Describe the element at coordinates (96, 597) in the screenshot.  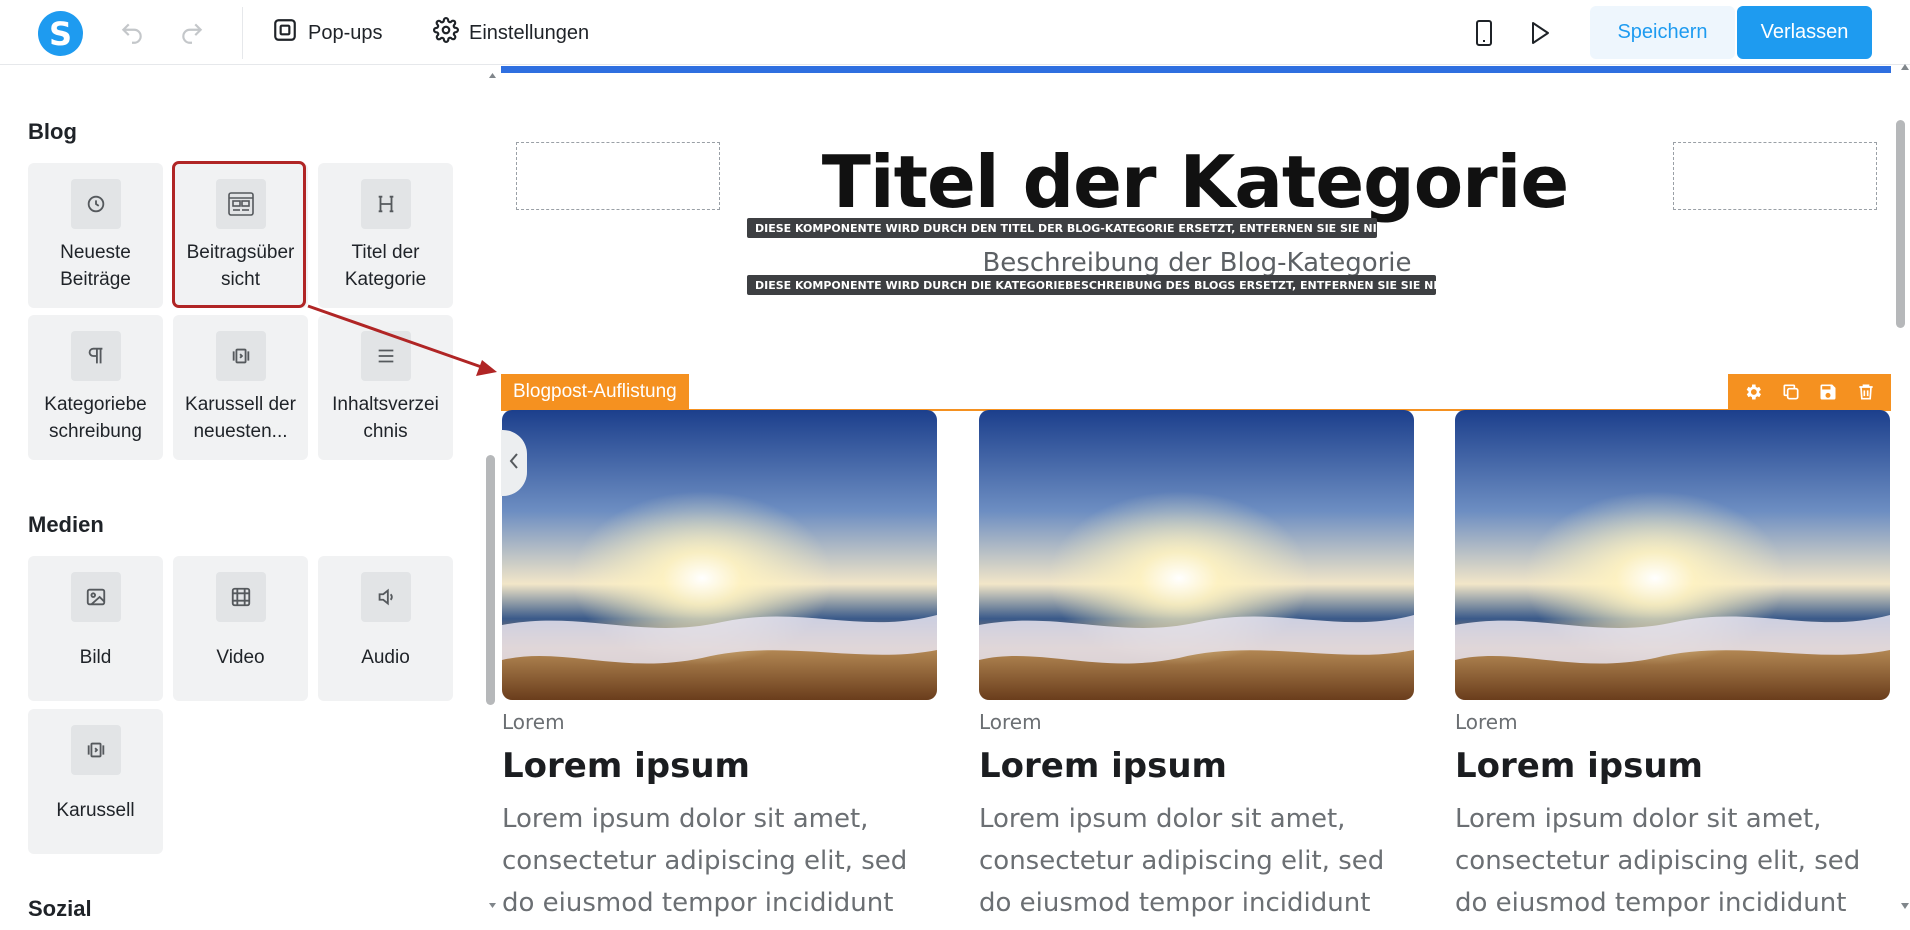
I see `image-icon` at that location.